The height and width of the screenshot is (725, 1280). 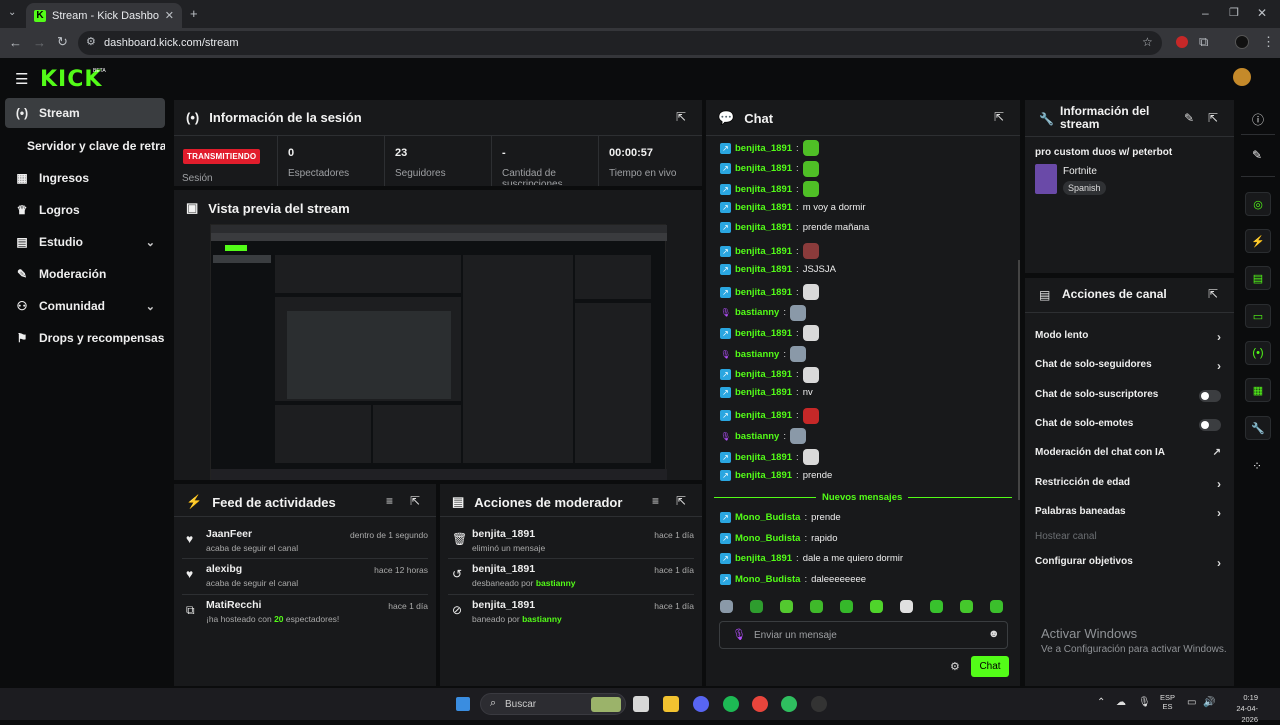 What do you see at coordinates (1189, 118) in the screenshot?
I see `edit-icon: ✎` at bounding box center [1189, 118].